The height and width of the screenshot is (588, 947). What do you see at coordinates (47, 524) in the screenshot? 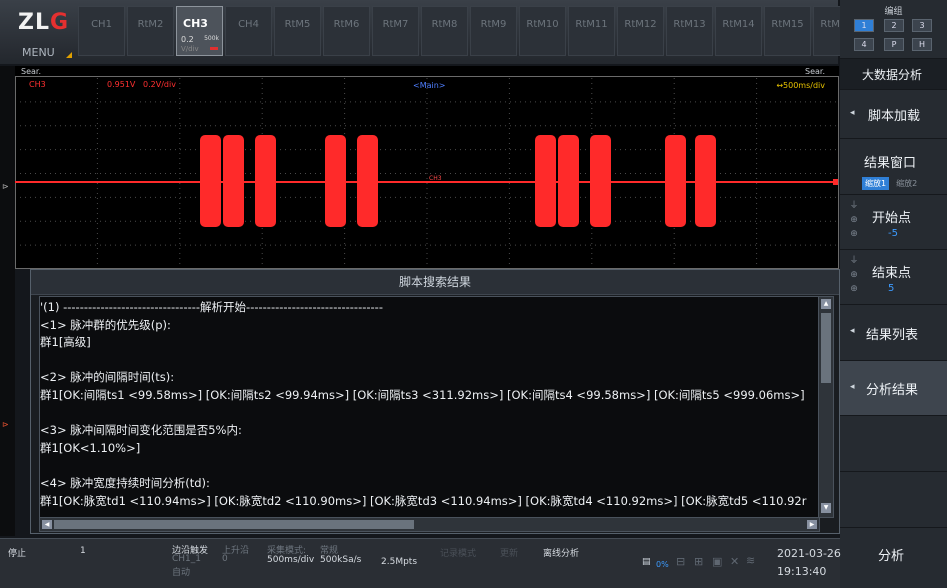
I see `scroll-left-icon: ◀` at bounding box center [47, 524].